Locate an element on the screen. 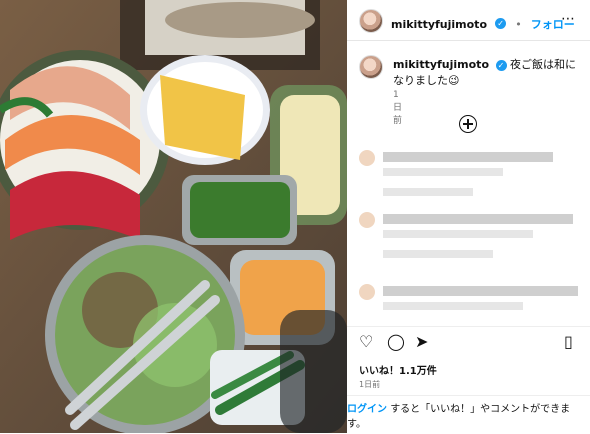 The image size is (590, 434). post-header: mikittyfujimoto ✓ • フォロー ⋯ is located at coordinates (468, 20).